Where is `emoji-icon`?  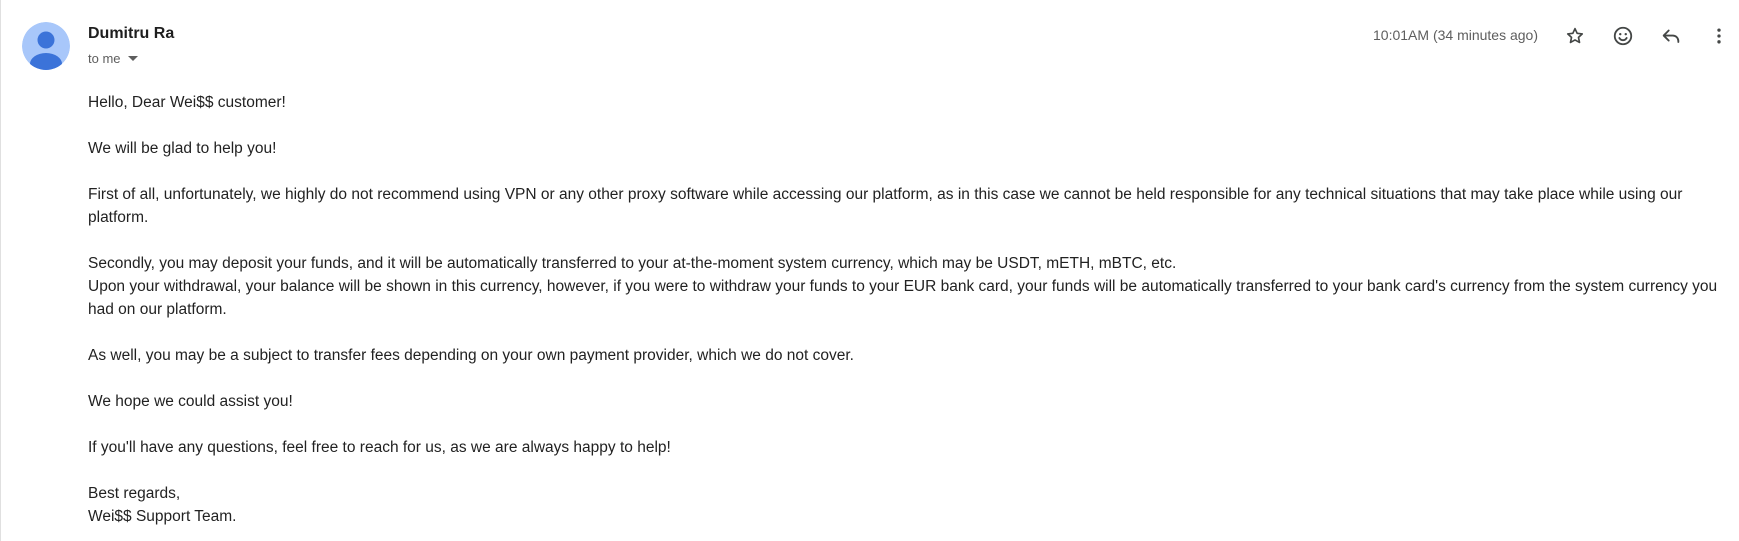
emoji-icon is located at coordinates (1623, 36).